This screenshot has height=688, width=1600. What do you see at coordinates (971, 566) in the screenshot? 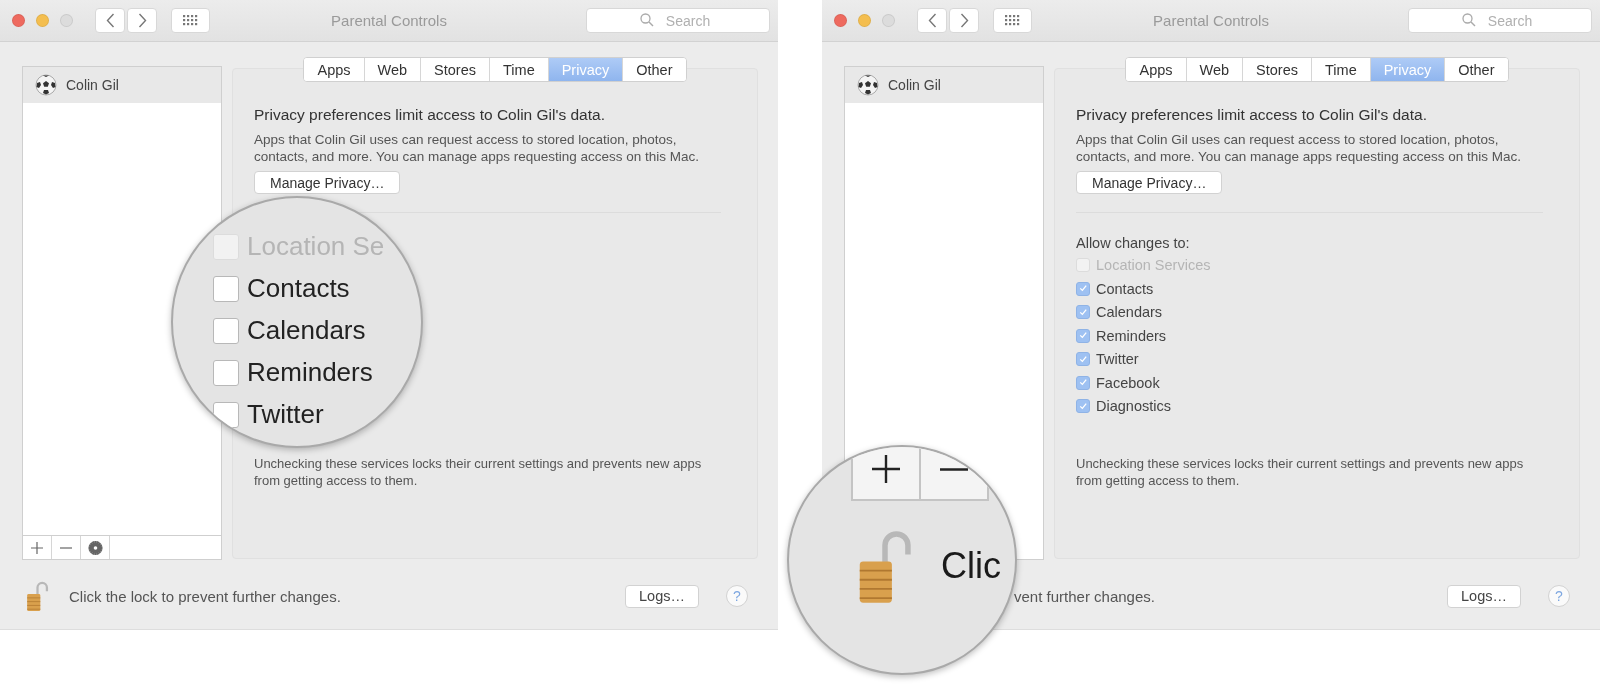
I see `lock-message: Clic` at bounding box center [971, 566].